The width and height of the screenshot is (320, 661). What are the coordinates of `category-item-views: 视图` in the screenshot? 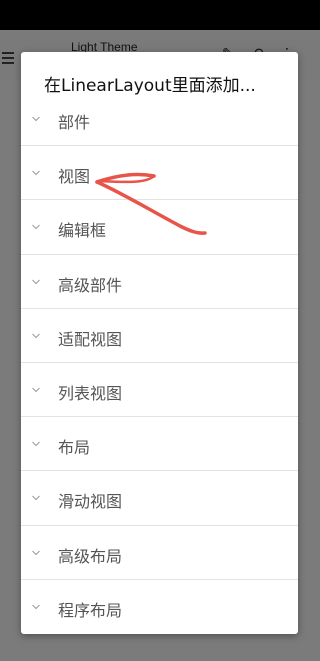 It's located at (159, 173).